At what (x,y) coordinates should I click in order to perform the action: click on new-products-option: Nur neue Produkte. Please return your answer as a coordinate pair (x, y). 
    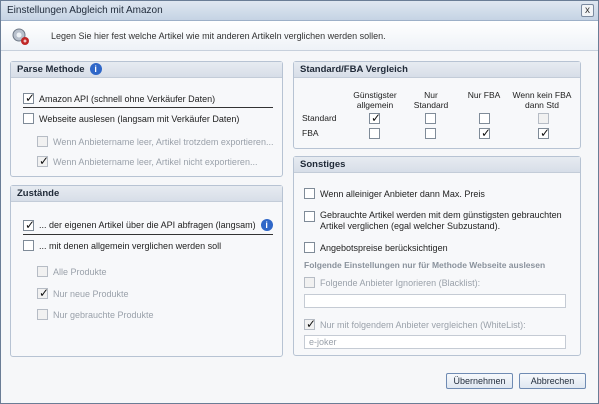
    Looking at the image, I should click on (83, 293).